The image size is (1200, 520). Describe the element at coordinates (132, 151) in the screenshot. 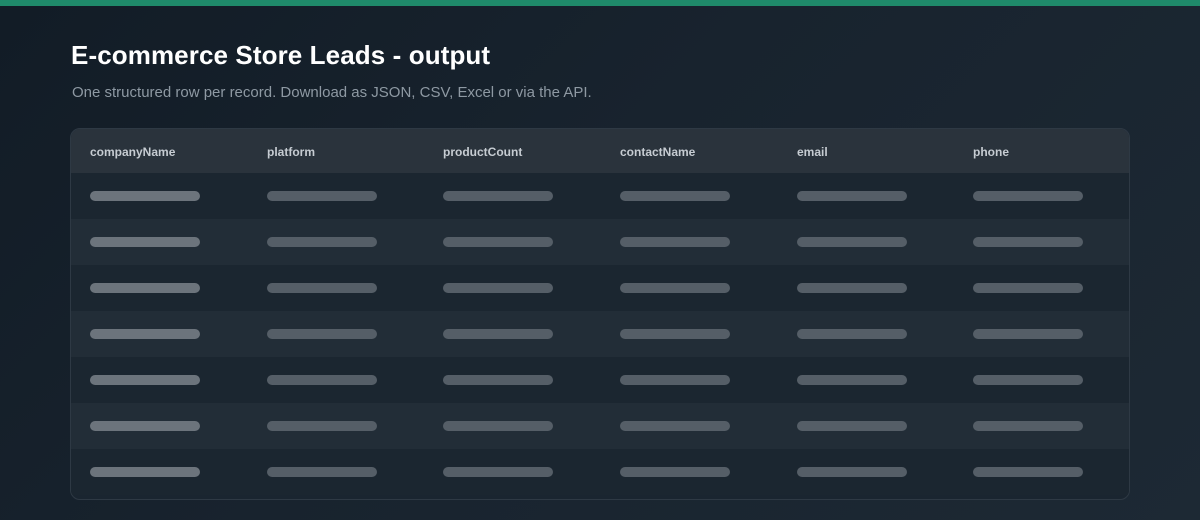

I see `column-header-company-name: companyName` at that location.